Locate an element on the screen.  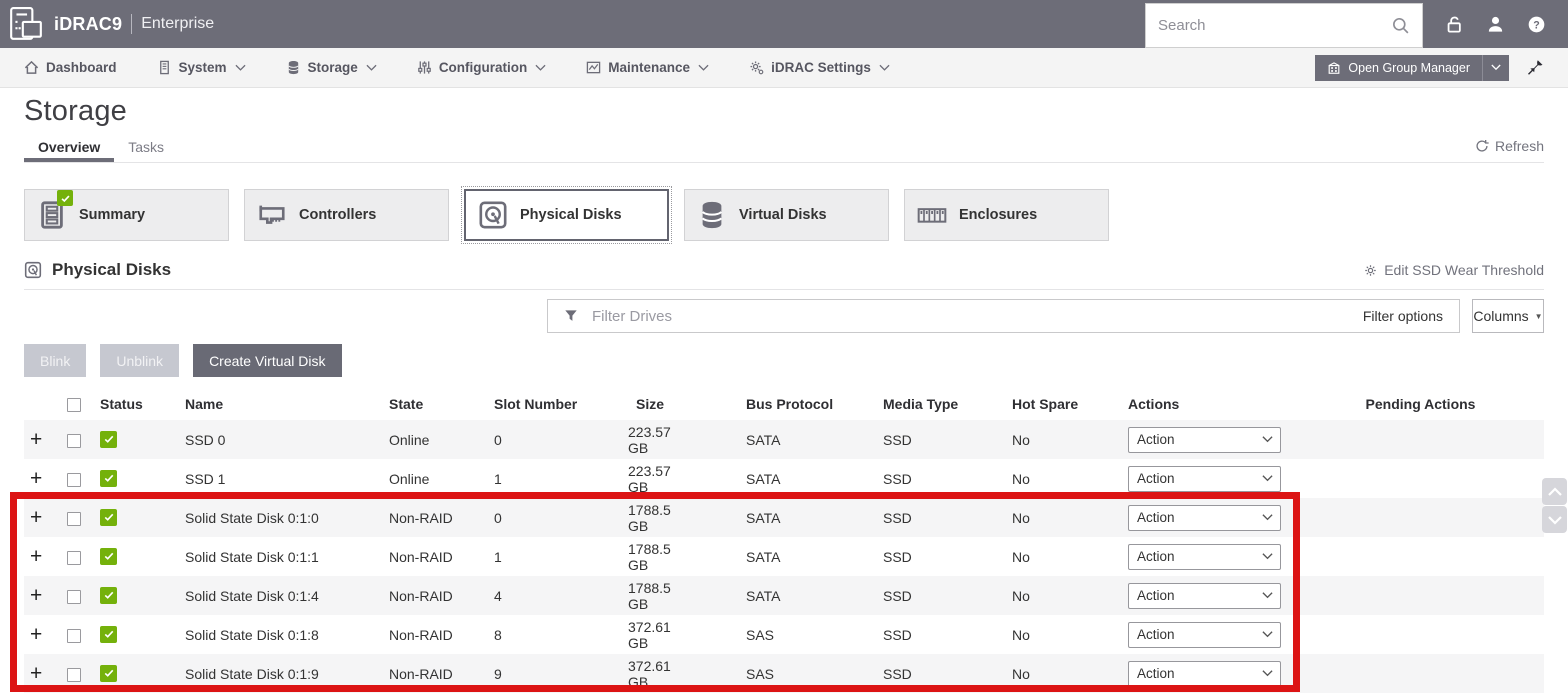
brand: iDRAC9 Enterprise is located at coordinates (134, 24).